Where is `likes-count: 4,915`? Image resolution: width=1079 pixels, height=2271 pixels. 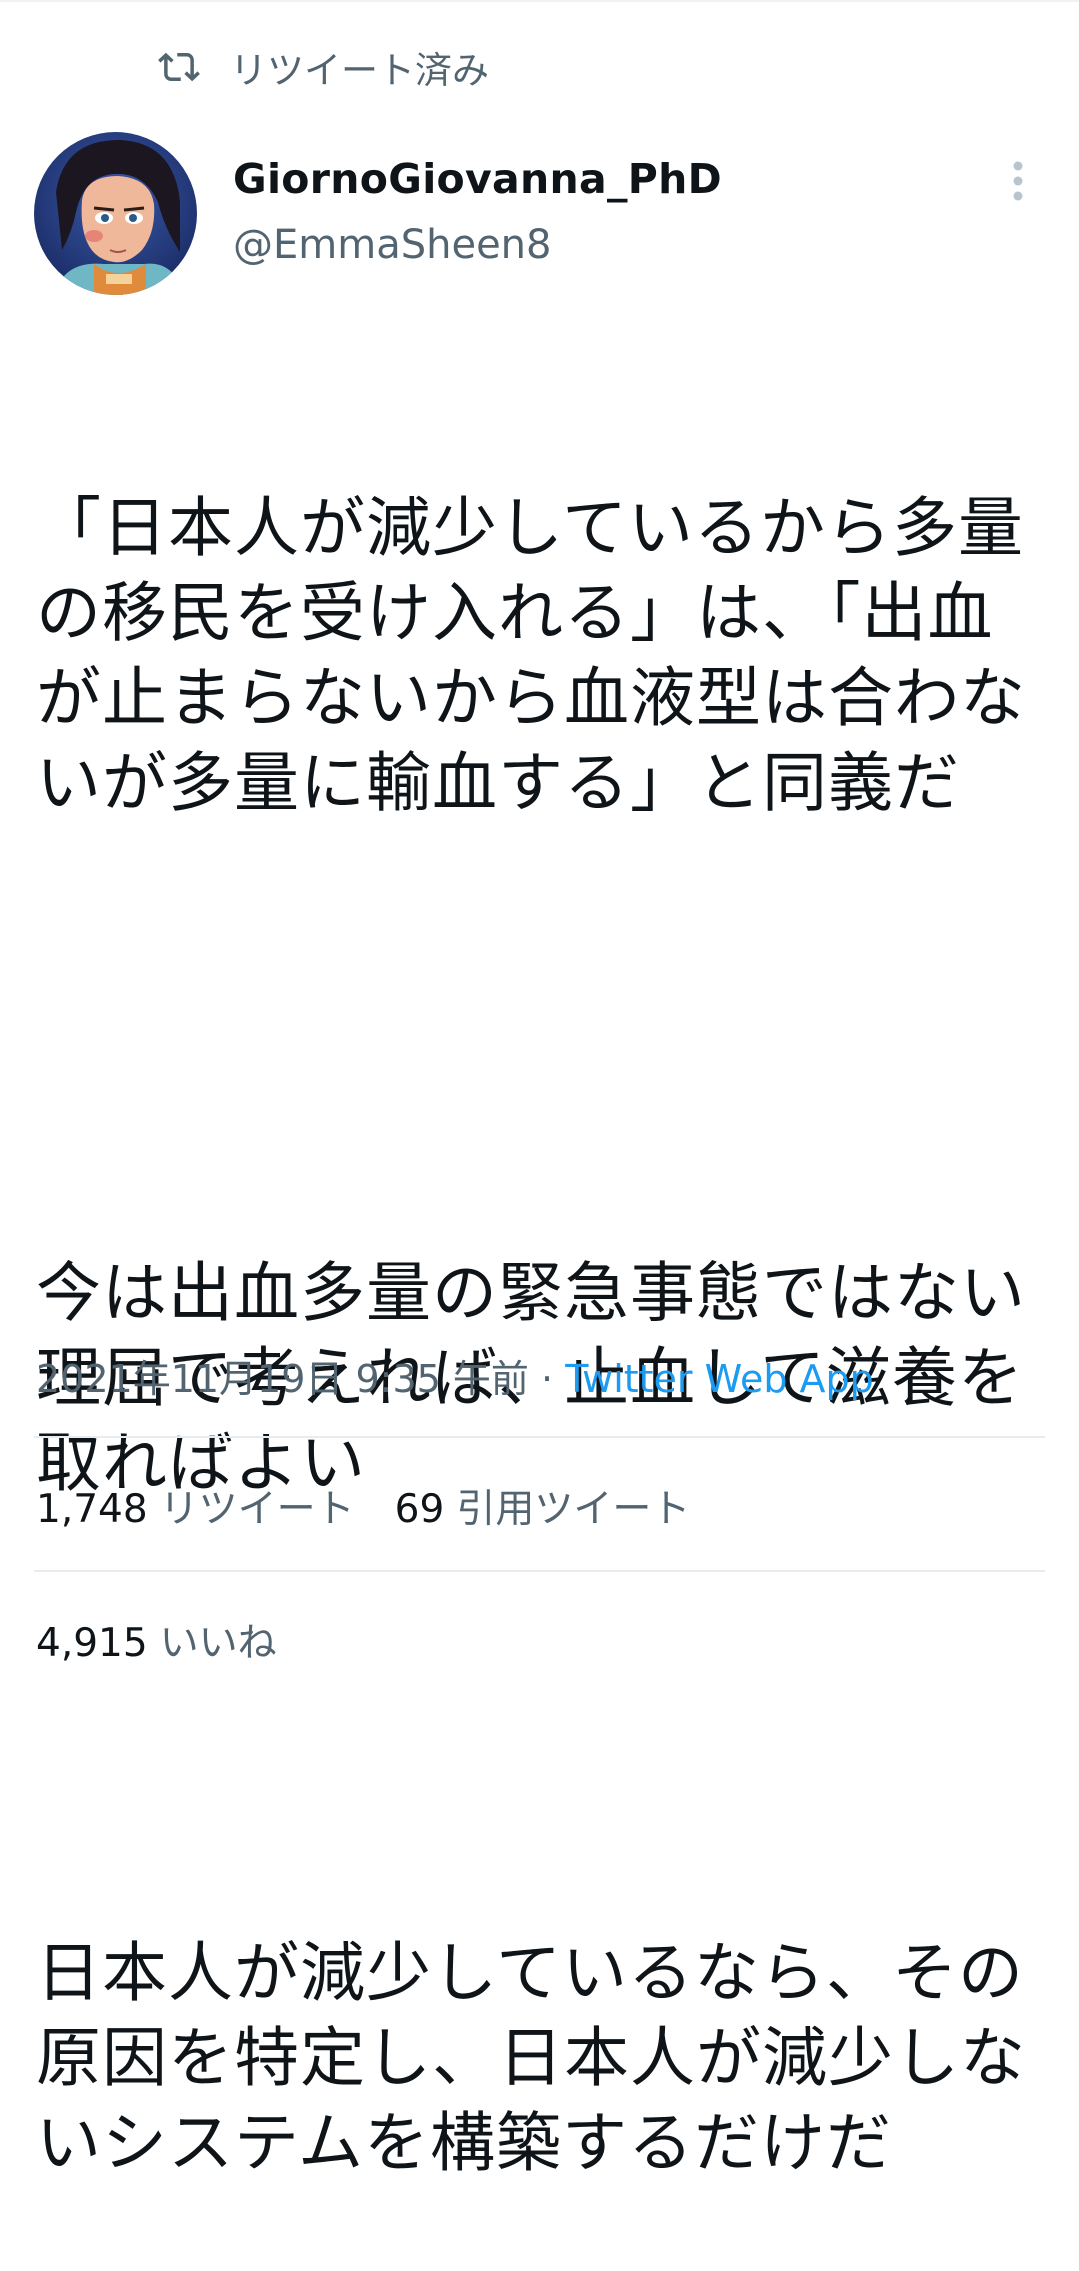
likes-count: 4,915 is located at coordinates (92, 1643).